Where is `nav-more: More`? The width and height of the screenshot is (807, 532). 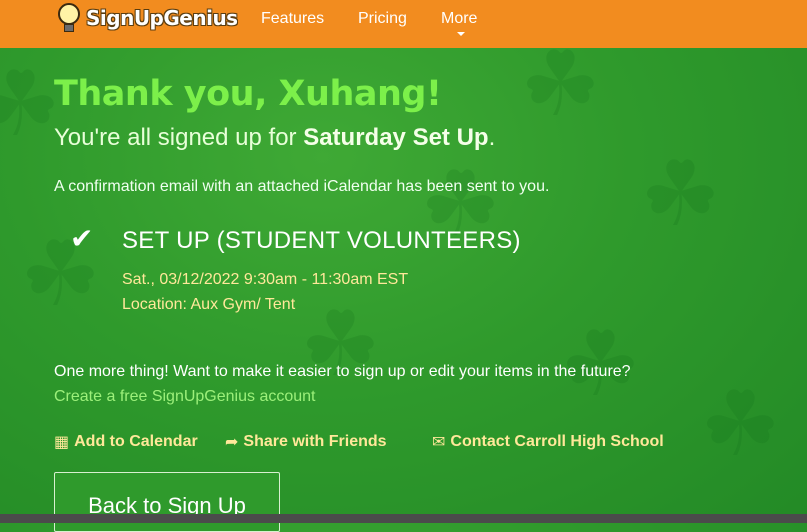
nav-more: More is located at coordinates (459, 23).